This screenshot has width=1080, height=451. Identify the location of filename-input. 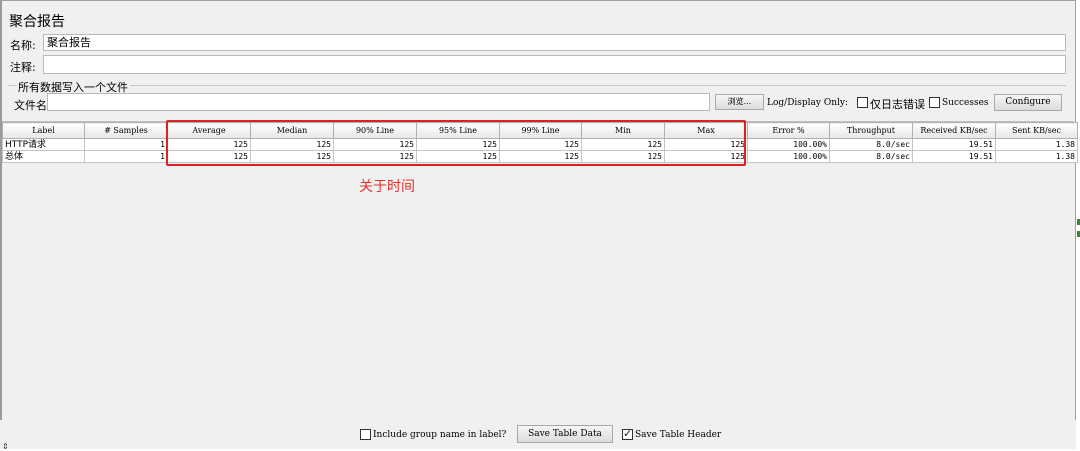
(378, 102).